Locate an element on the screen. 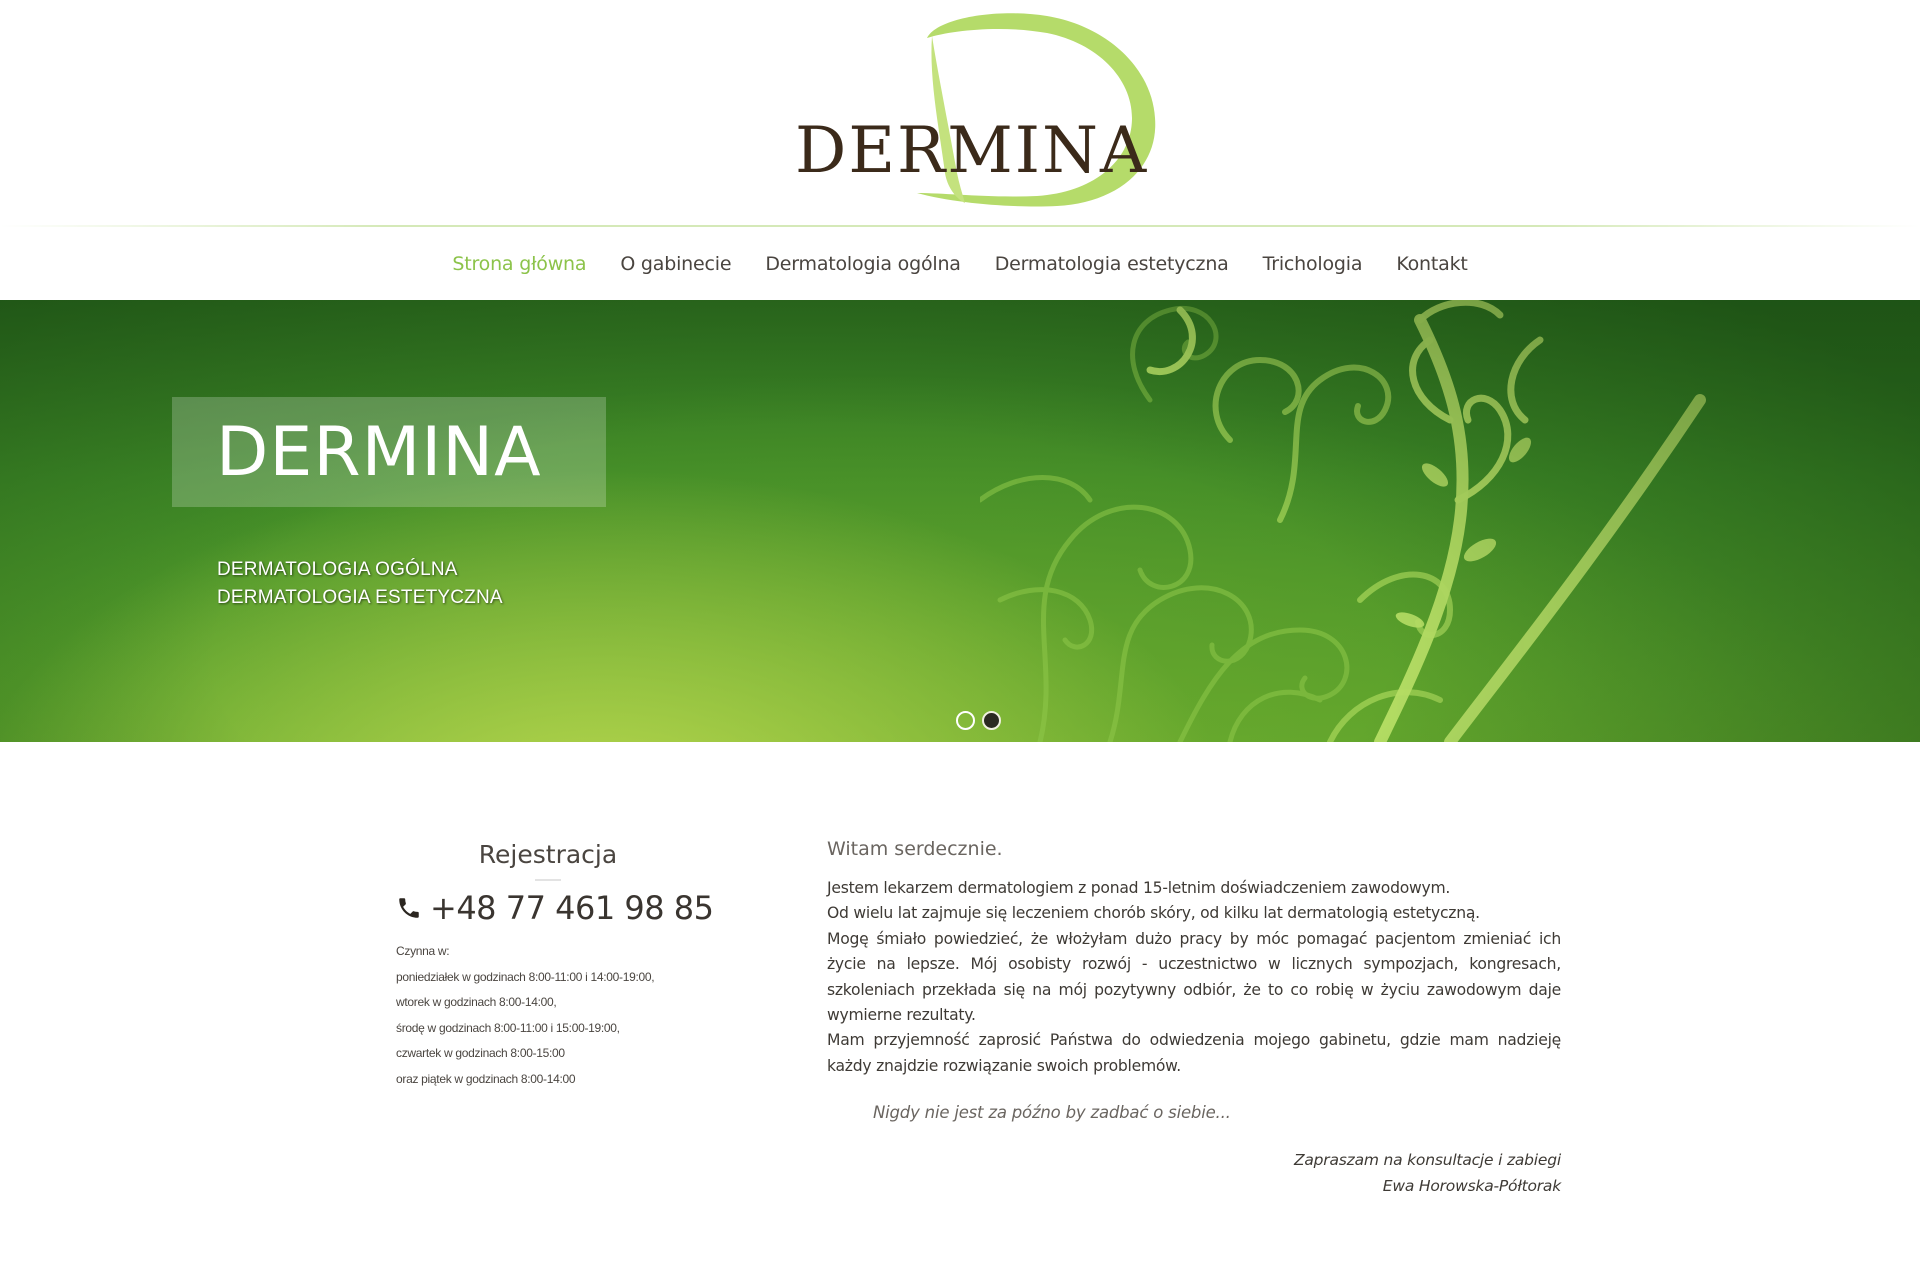 This screenshot has height=1281, width=1920. phone-row: +48 77 461 98 85 is located at coordinates (556, 908).